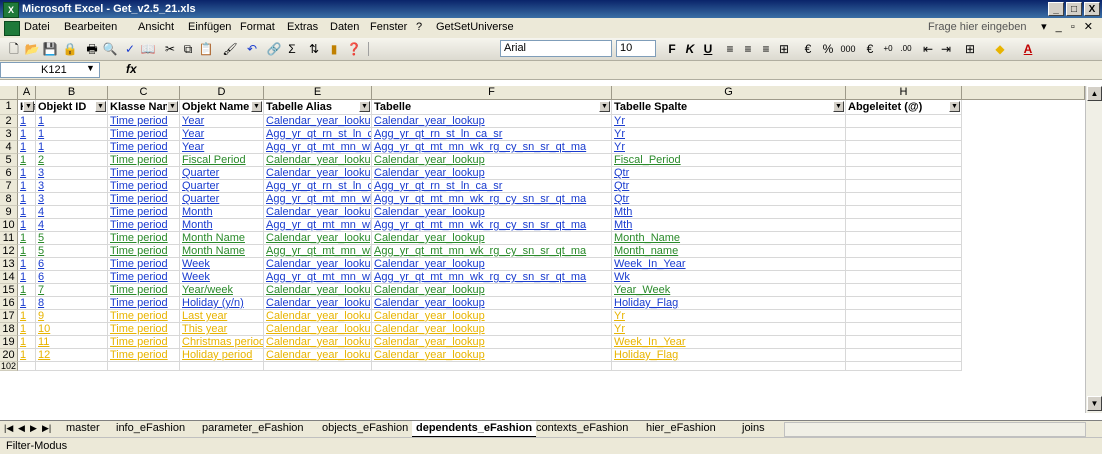 This screenshot has height=454, width=1102. What do you see at coordinates (9, 199) in the screenshot?
I see `row-header: 8` at bounding box center [9, 199].